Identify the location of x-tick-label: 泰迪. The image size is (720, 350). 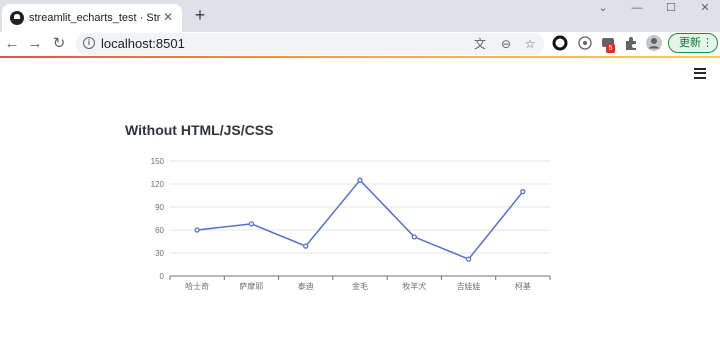
(306, 286).